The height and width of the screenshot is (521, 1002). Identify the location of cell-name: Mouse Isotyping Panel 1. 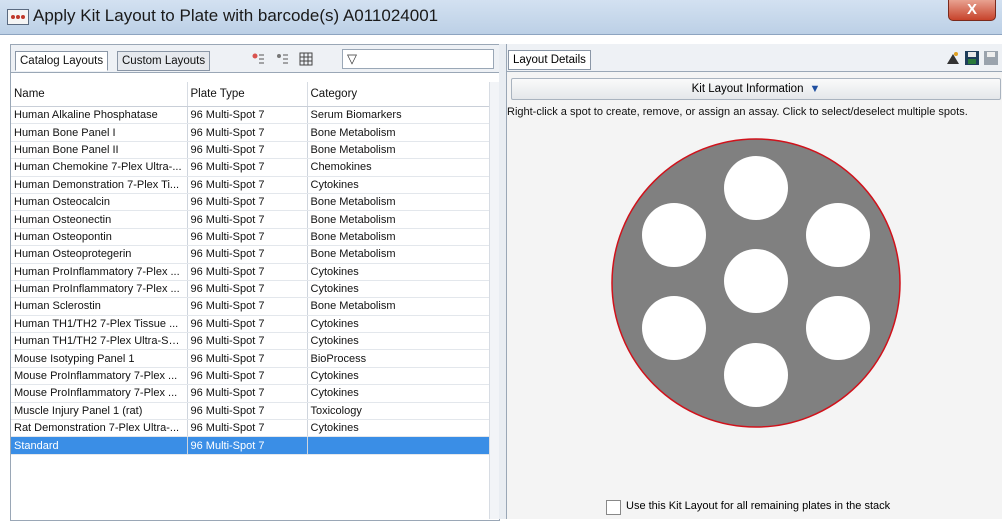
(99, 358).